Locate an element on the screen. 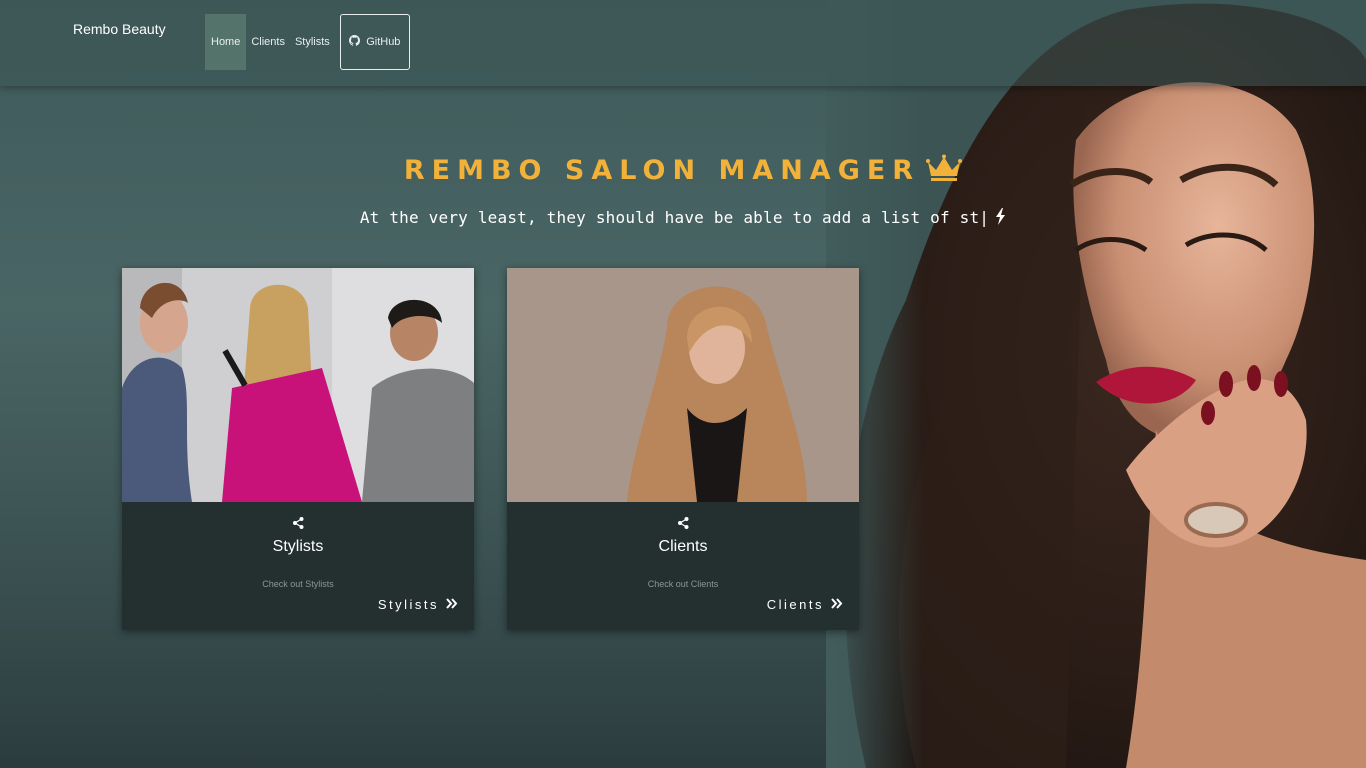 This screenshot has width=1366, height=768. github-button: GitHub is located at coordinates (374, 42).